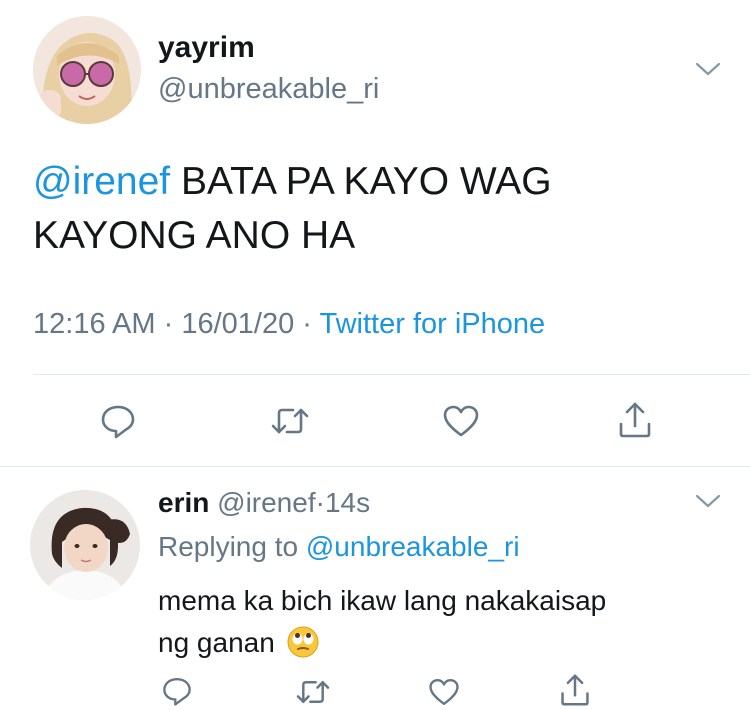 The height and width of the screenshot is (710, 750). I want to click on author-name: yayrim, so click(206, 48).